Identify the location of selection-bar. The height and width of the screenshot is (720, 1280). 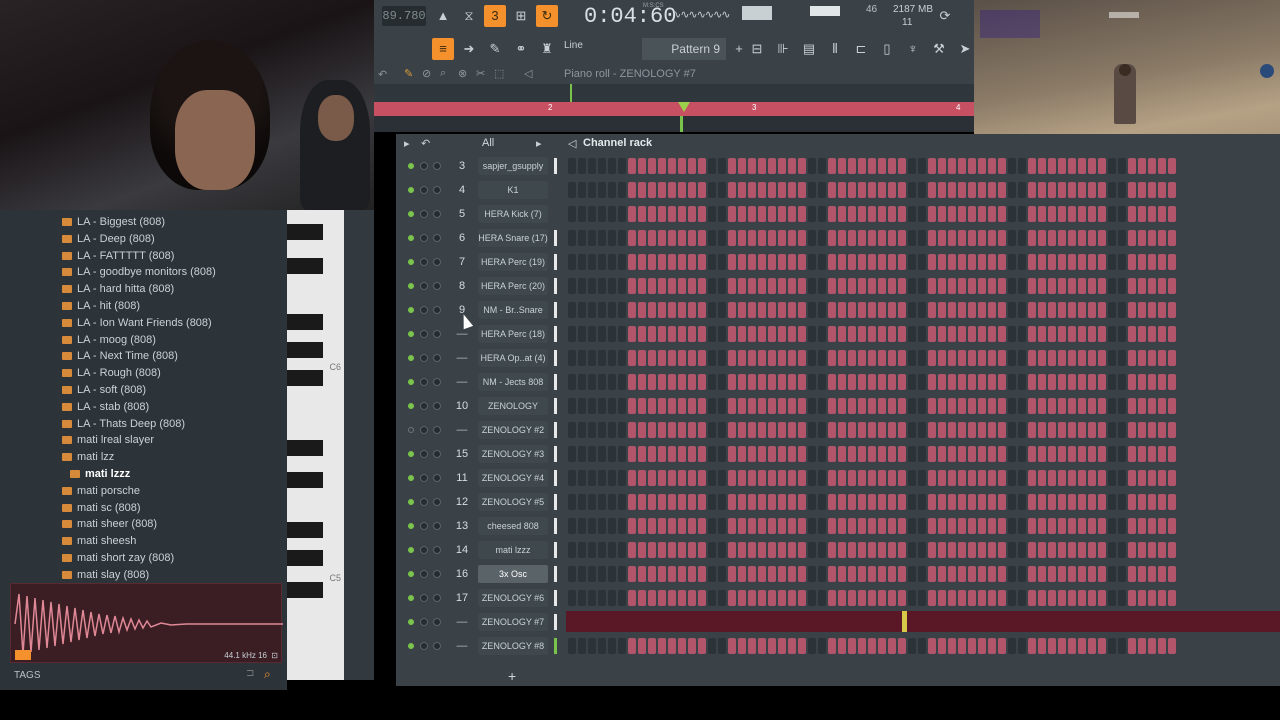
(555, 550).